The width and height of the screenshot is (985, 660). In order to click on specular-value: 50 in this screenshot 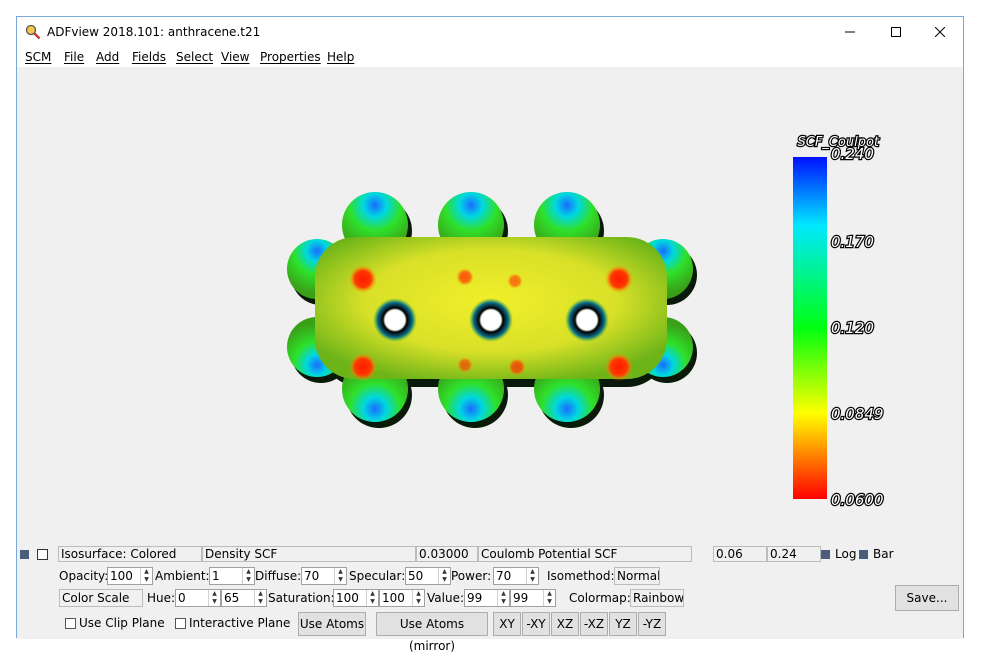, I will do `click(416, 576)`.